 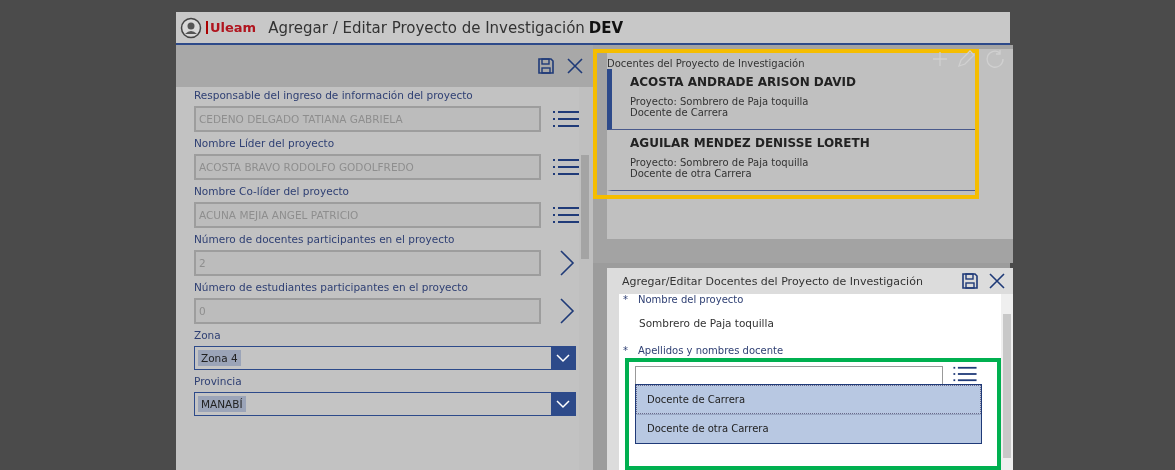 What do you see at coordinates (808, 399) in the screenshot?
I see `menu-option: Docente de Carrera` at bounding box center [808, 399].